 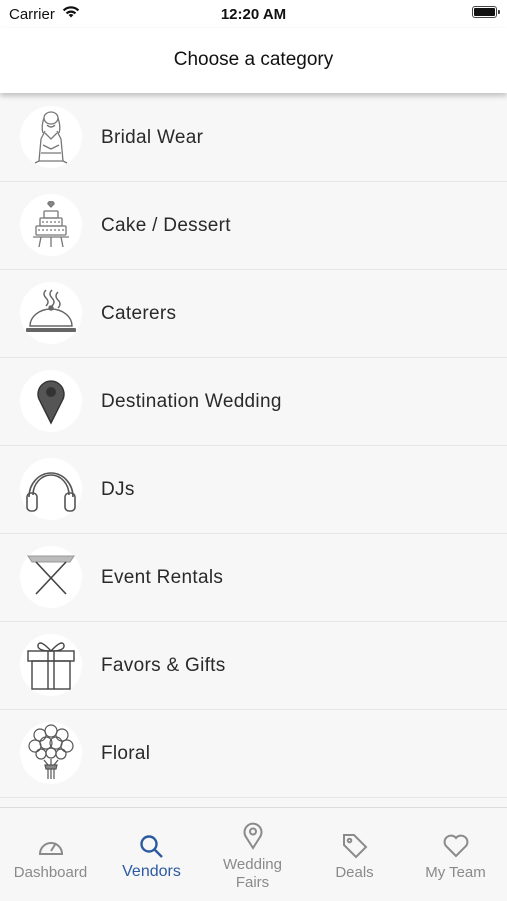 What do you see at coordinates (152, 137) in the screenshot?
I see `category-label: Bridal Wear` at bounding box center [152, 137].